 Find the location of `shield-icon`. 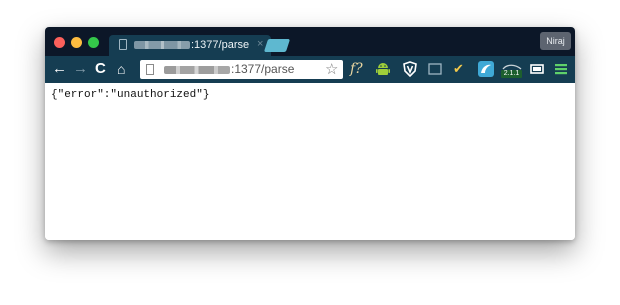

shield-icon is located at coordinates (410, 69).